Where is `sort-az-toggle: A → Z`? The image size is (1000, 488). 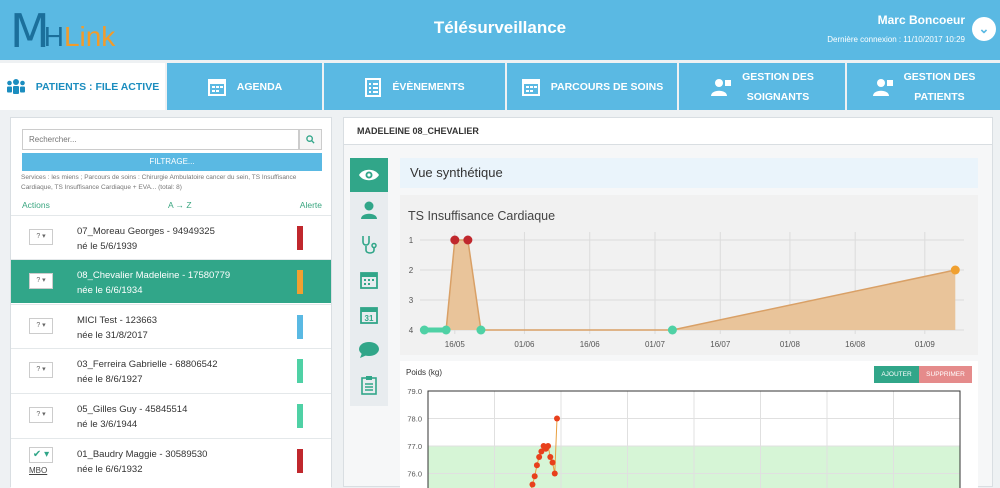
sort-az-toggle: A → Z is located at coordinates (180, 205).